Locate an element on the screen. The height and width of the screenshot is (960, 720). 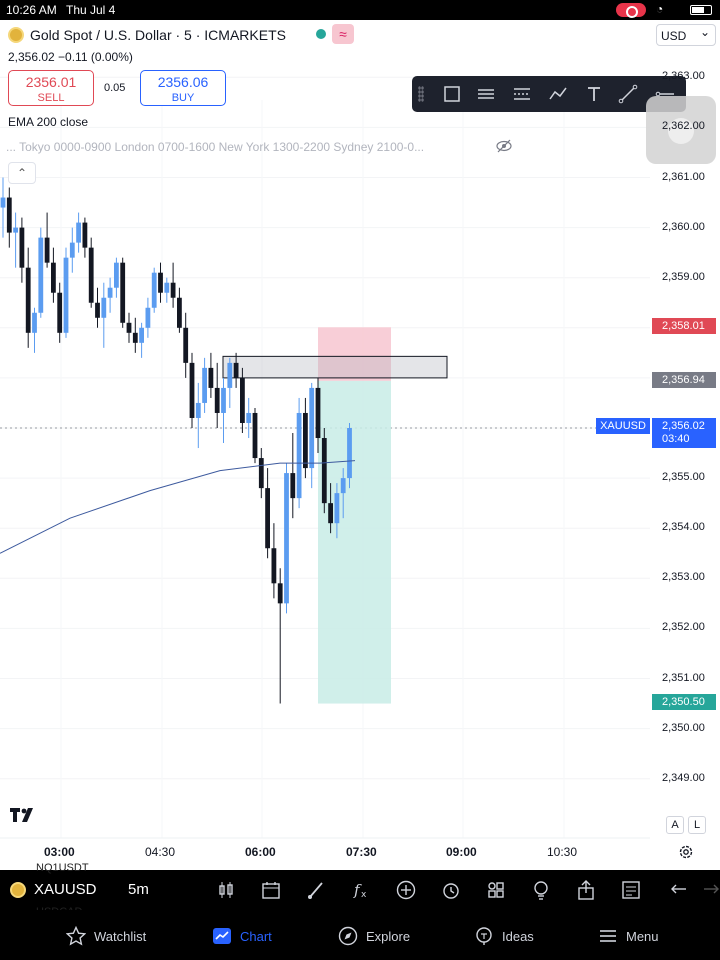
price-axis-label: 2,355.00 is located at coordinates (683, 477).